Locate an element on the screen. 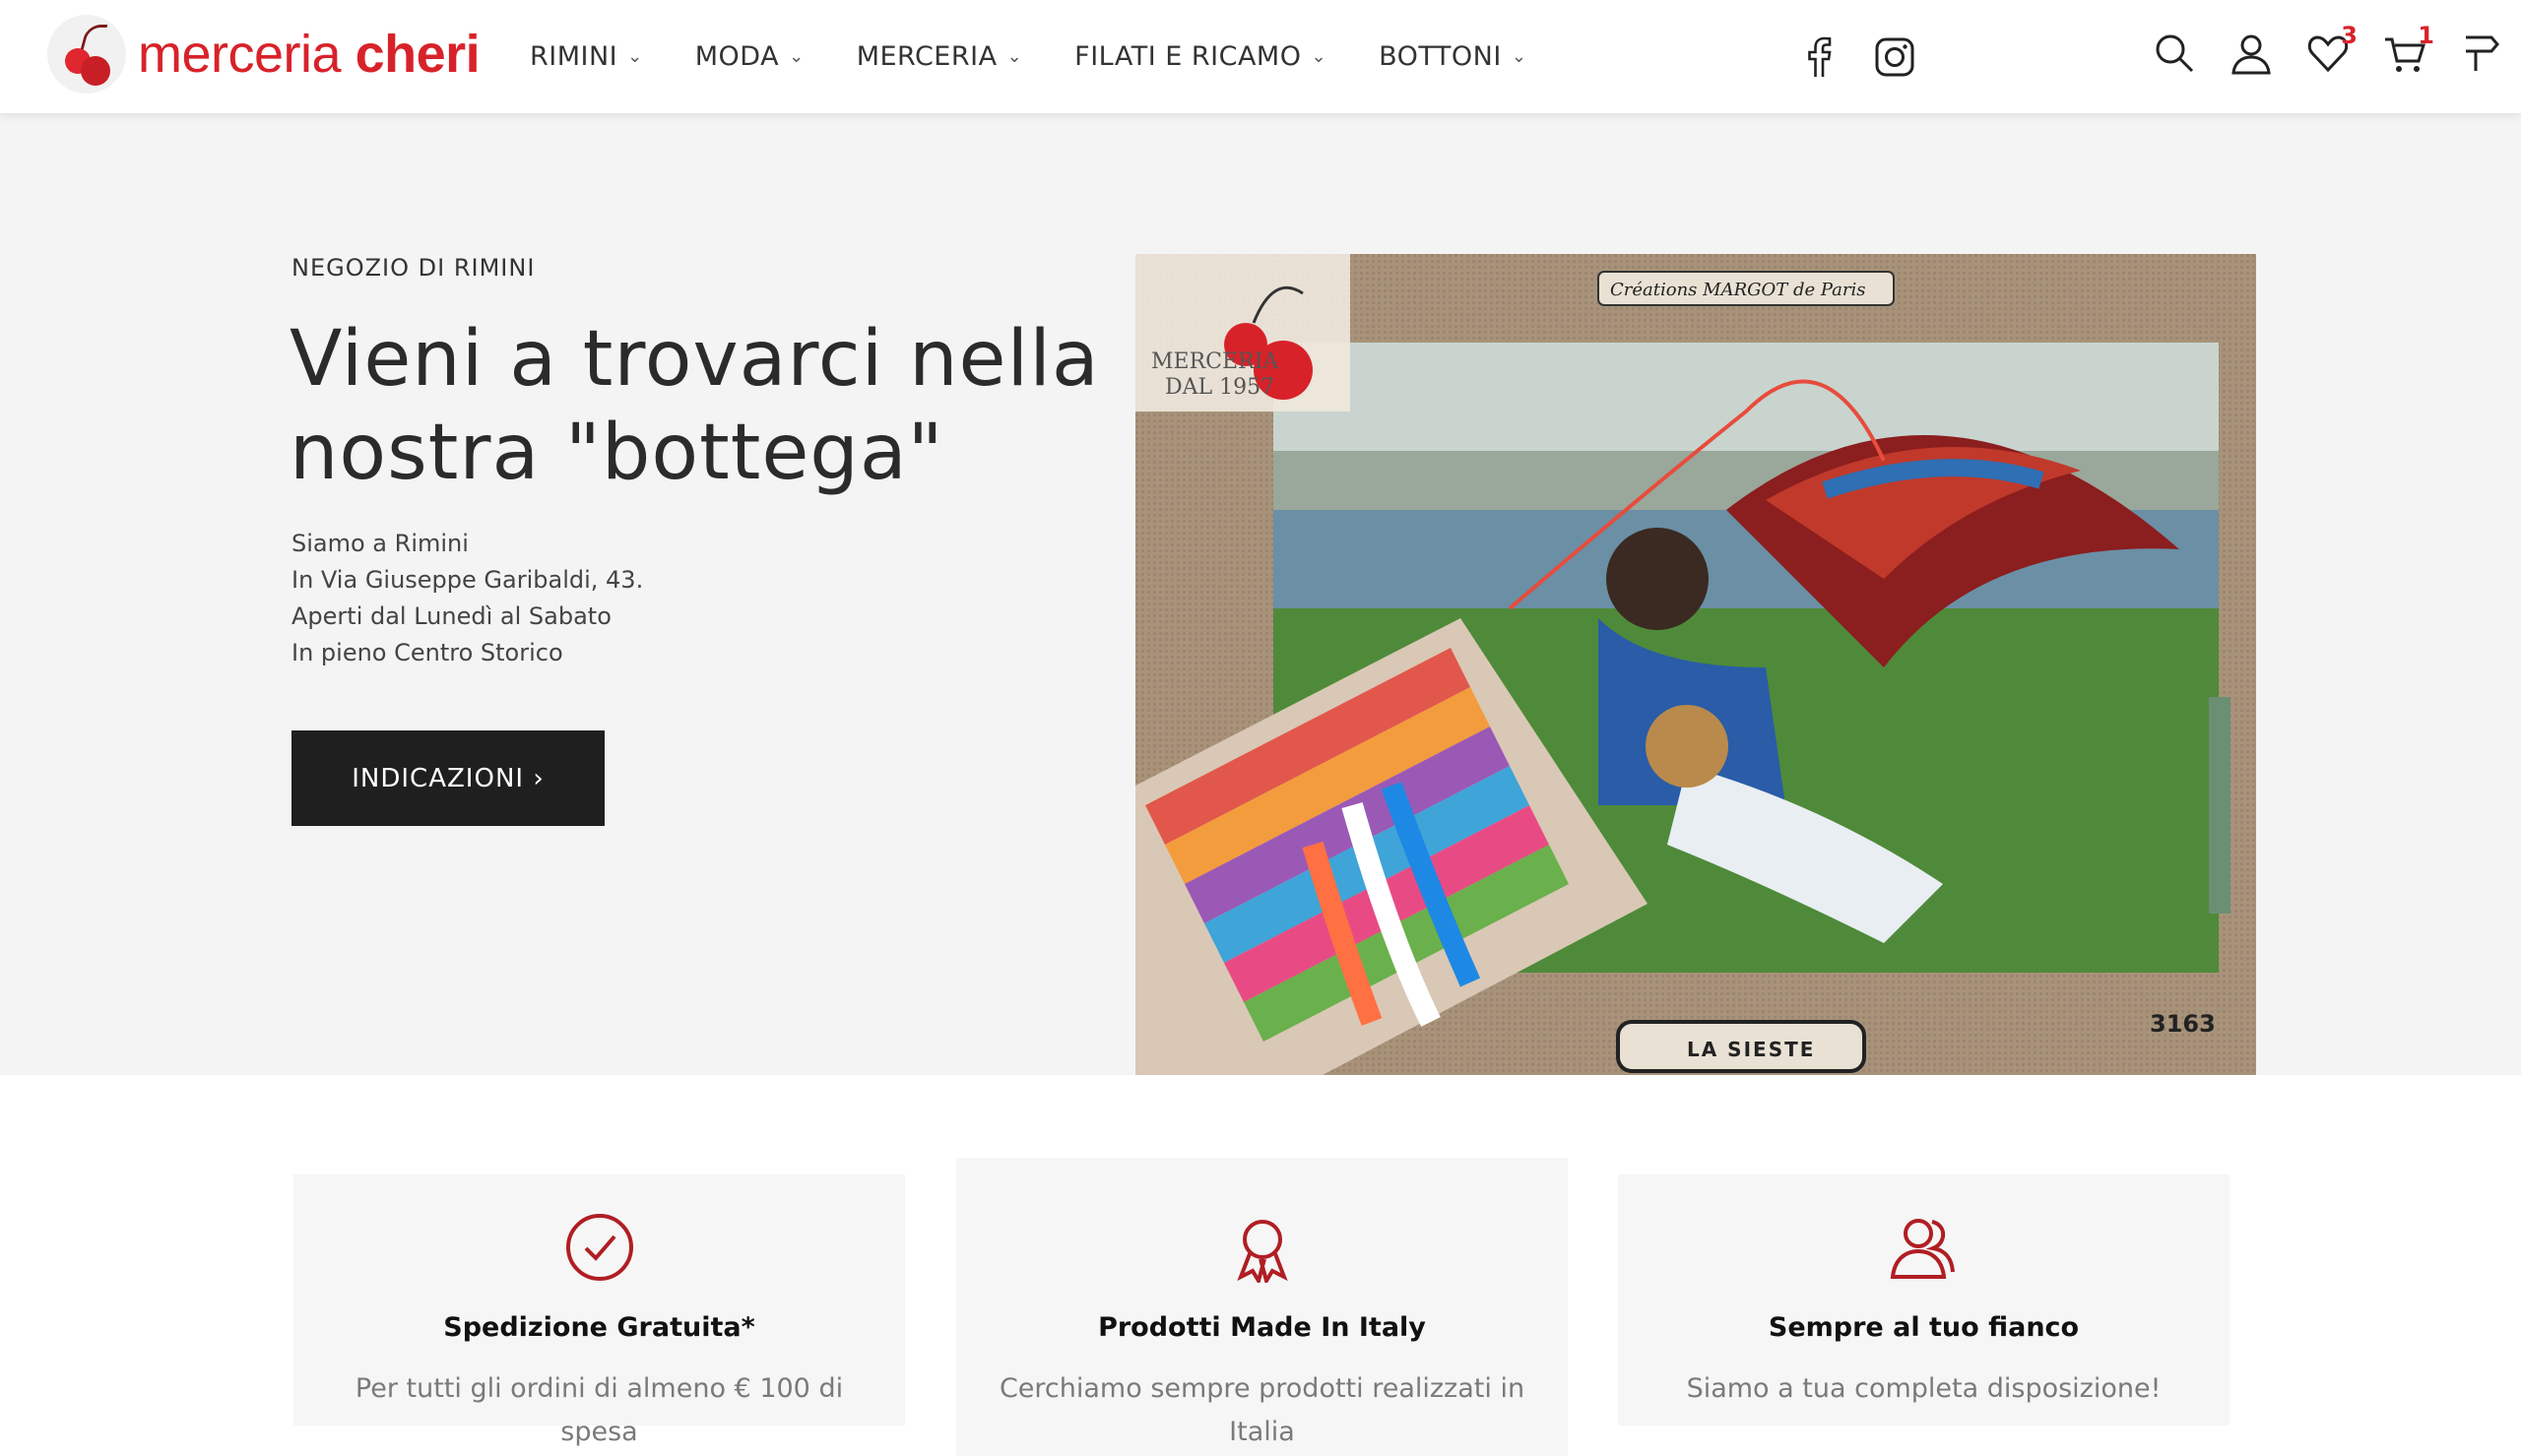 Image resolution: width=2521 pixels, height=1456 pixels. cart-count-badge: 1 is located at coordinates (2426, 35).